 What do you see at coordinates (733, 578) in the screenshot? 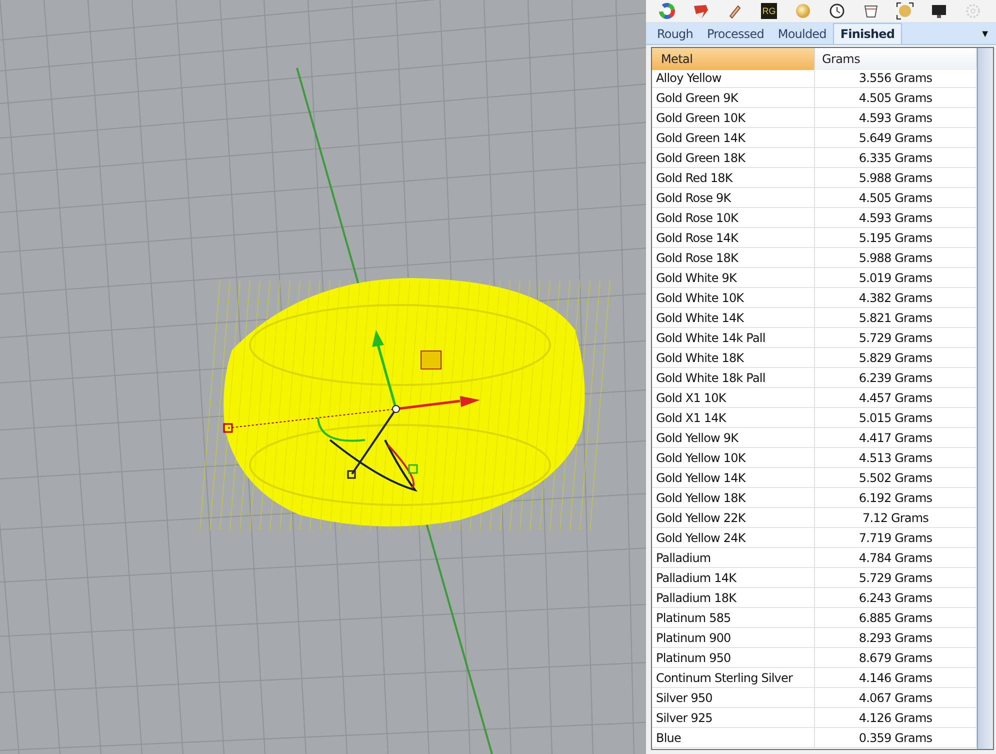
I see `table-cell: Palladium 14K` at bounding box center [733, 578].